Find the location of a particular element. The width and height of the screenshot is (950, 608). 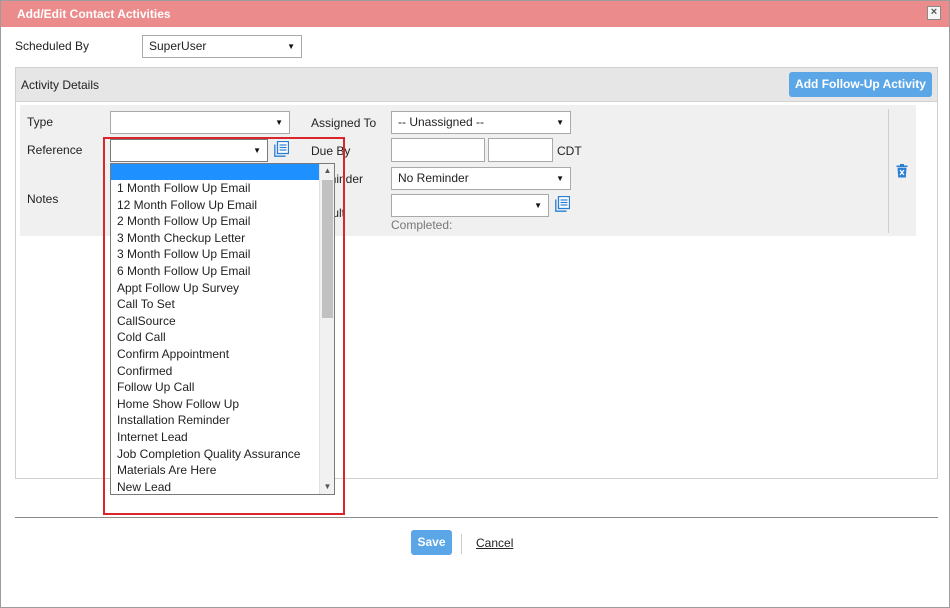

scroll-down-icon: ▼ is located at coordinates (327, 487).